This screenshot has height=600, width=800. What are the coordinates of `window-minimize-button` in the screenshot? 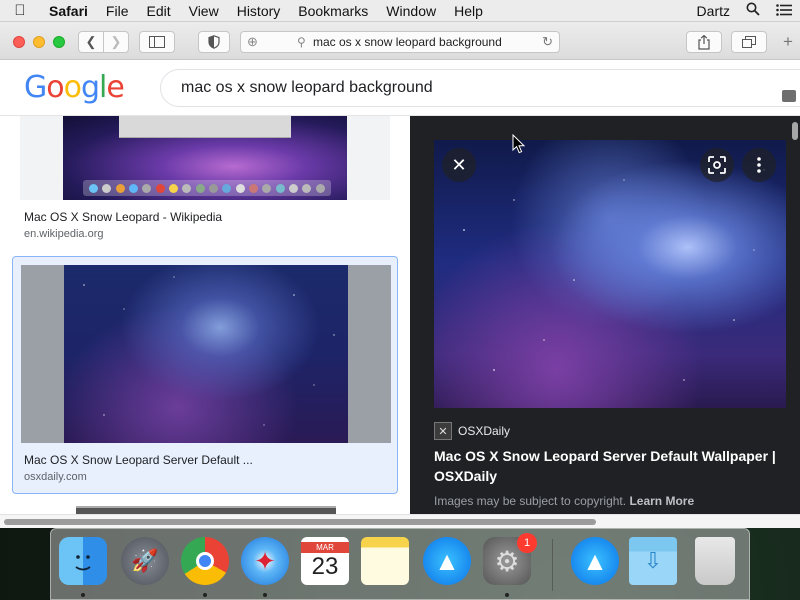 It's located at (39, 42).